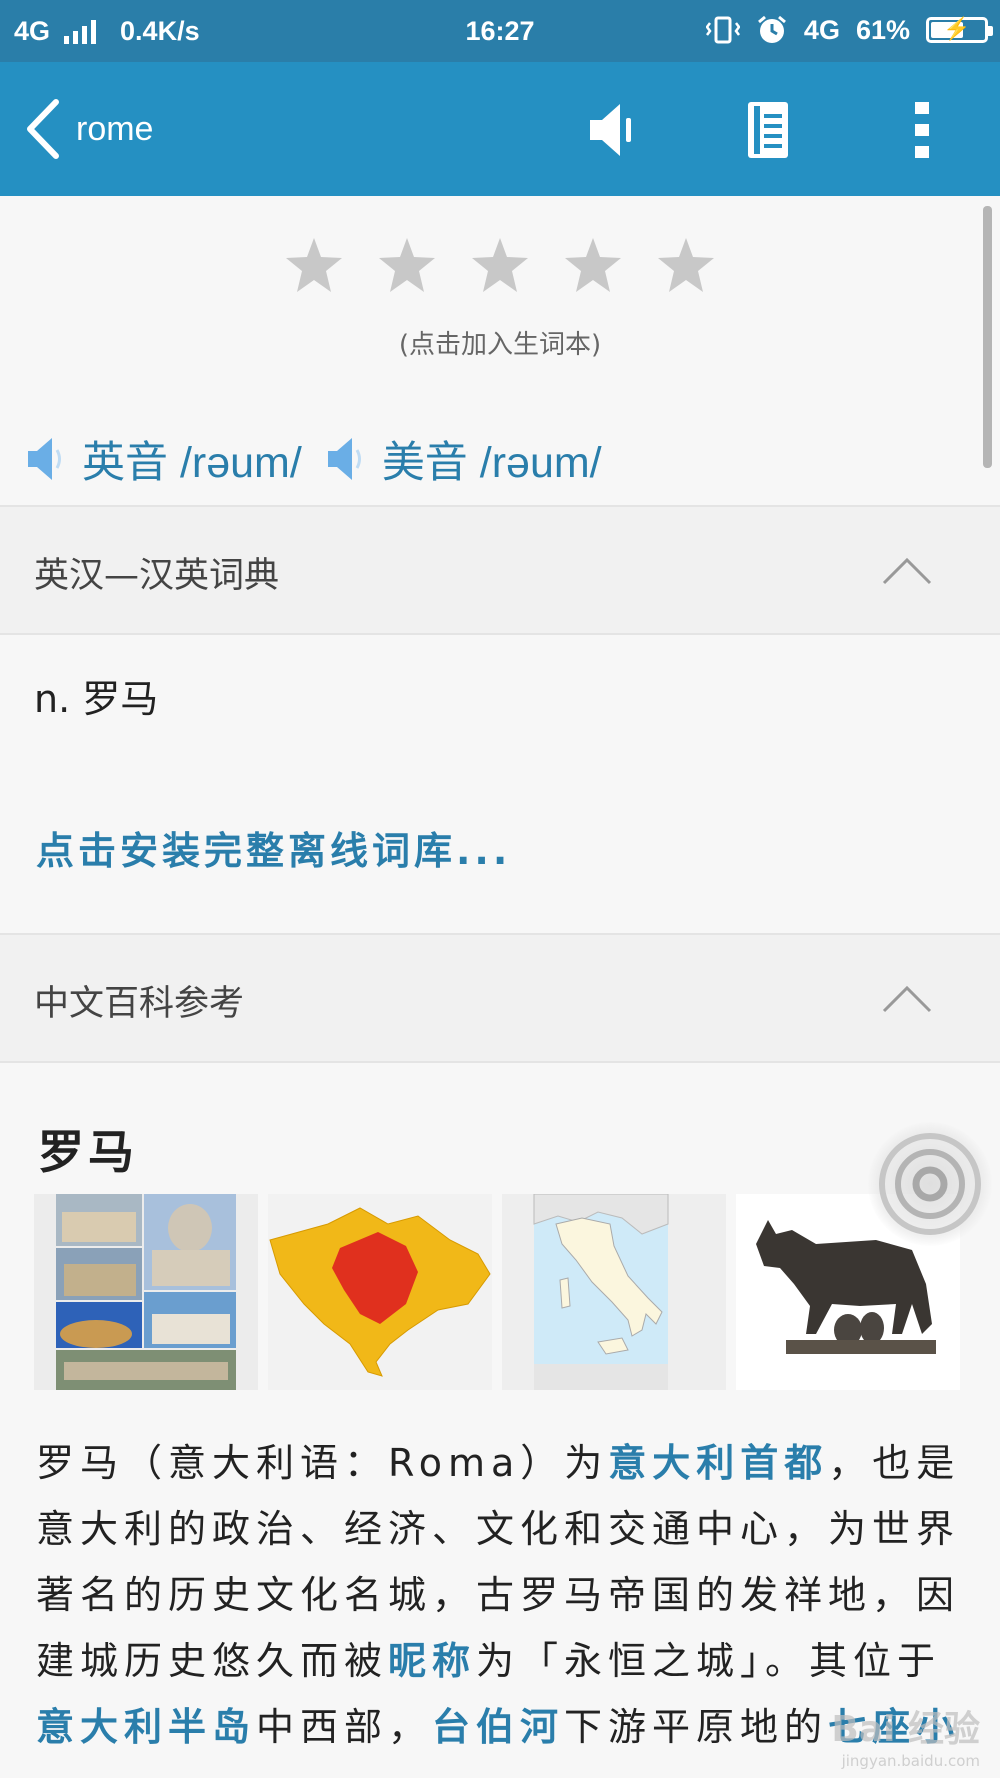 The width and height of the screenshot is (1000, 1778). I want to click on more-button, so click(922, 130).